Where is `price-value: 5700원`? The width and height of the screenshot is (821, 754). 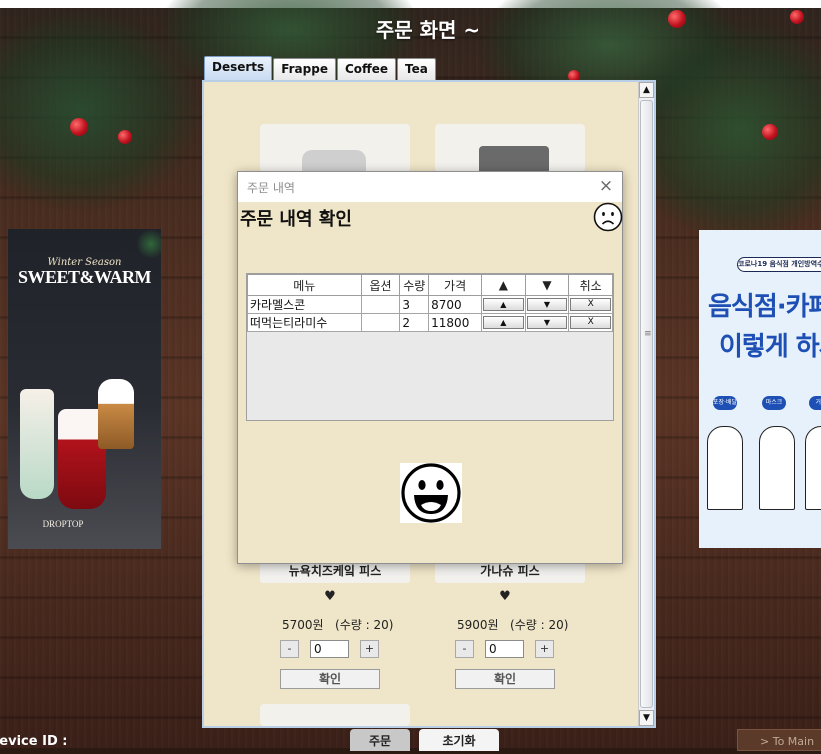
price-value: 5700원 is located at coordinates (303, 625).